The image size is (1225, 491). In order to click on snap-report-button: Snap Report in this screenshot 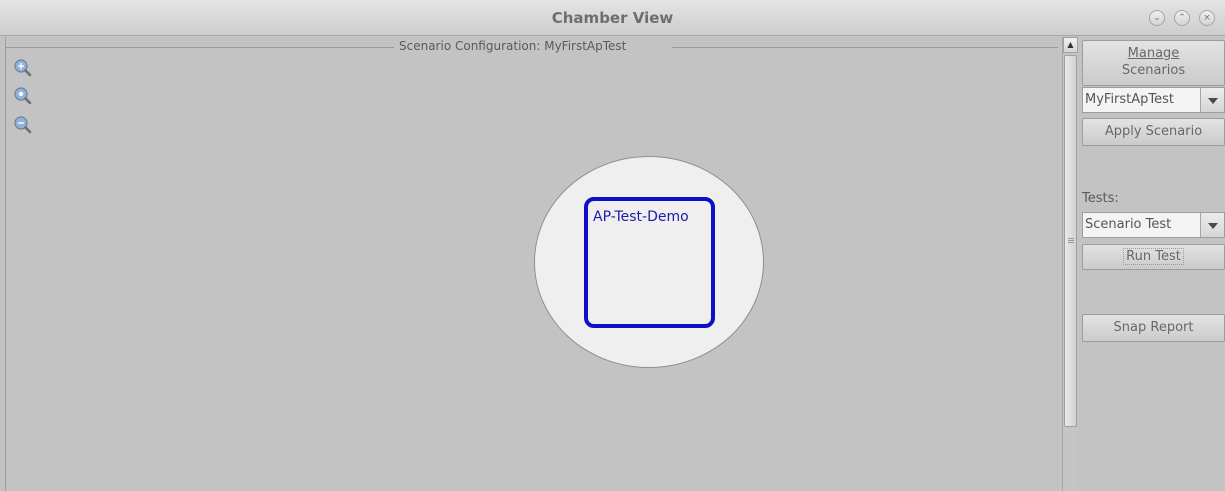, I will do `click(1153, 328)`.